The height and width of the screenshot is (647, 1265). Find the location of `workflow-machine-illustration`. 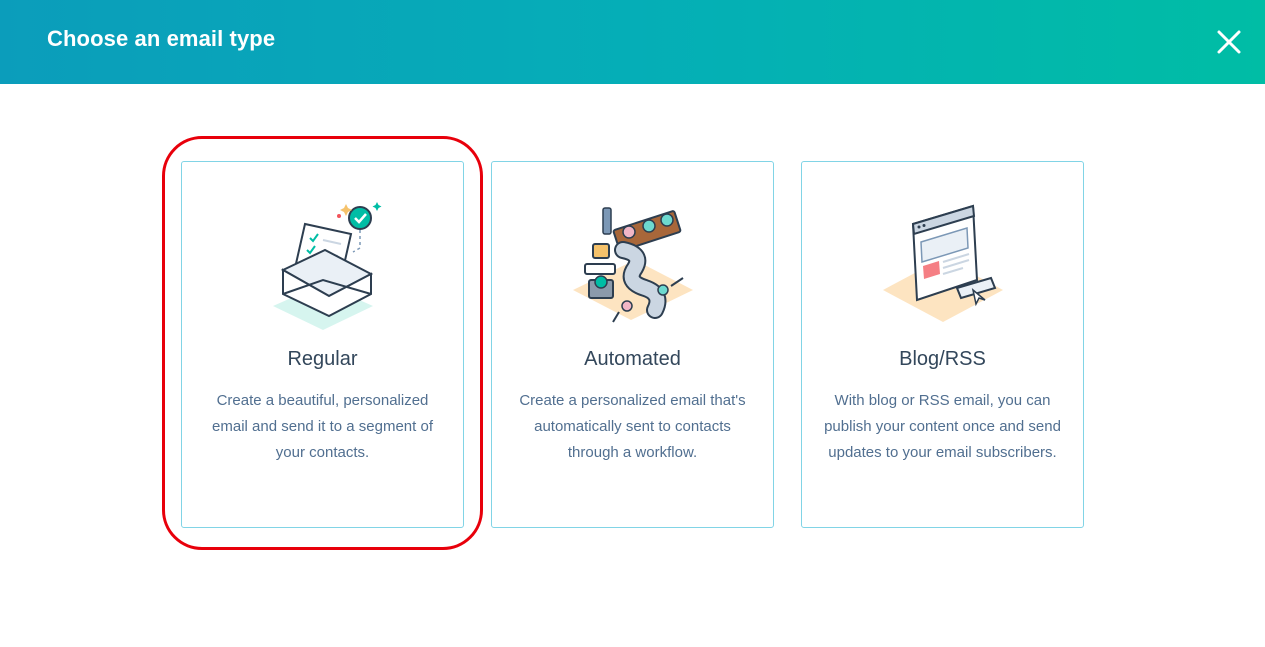

workflow-machine-illustration is located at coordinates (632, 264).